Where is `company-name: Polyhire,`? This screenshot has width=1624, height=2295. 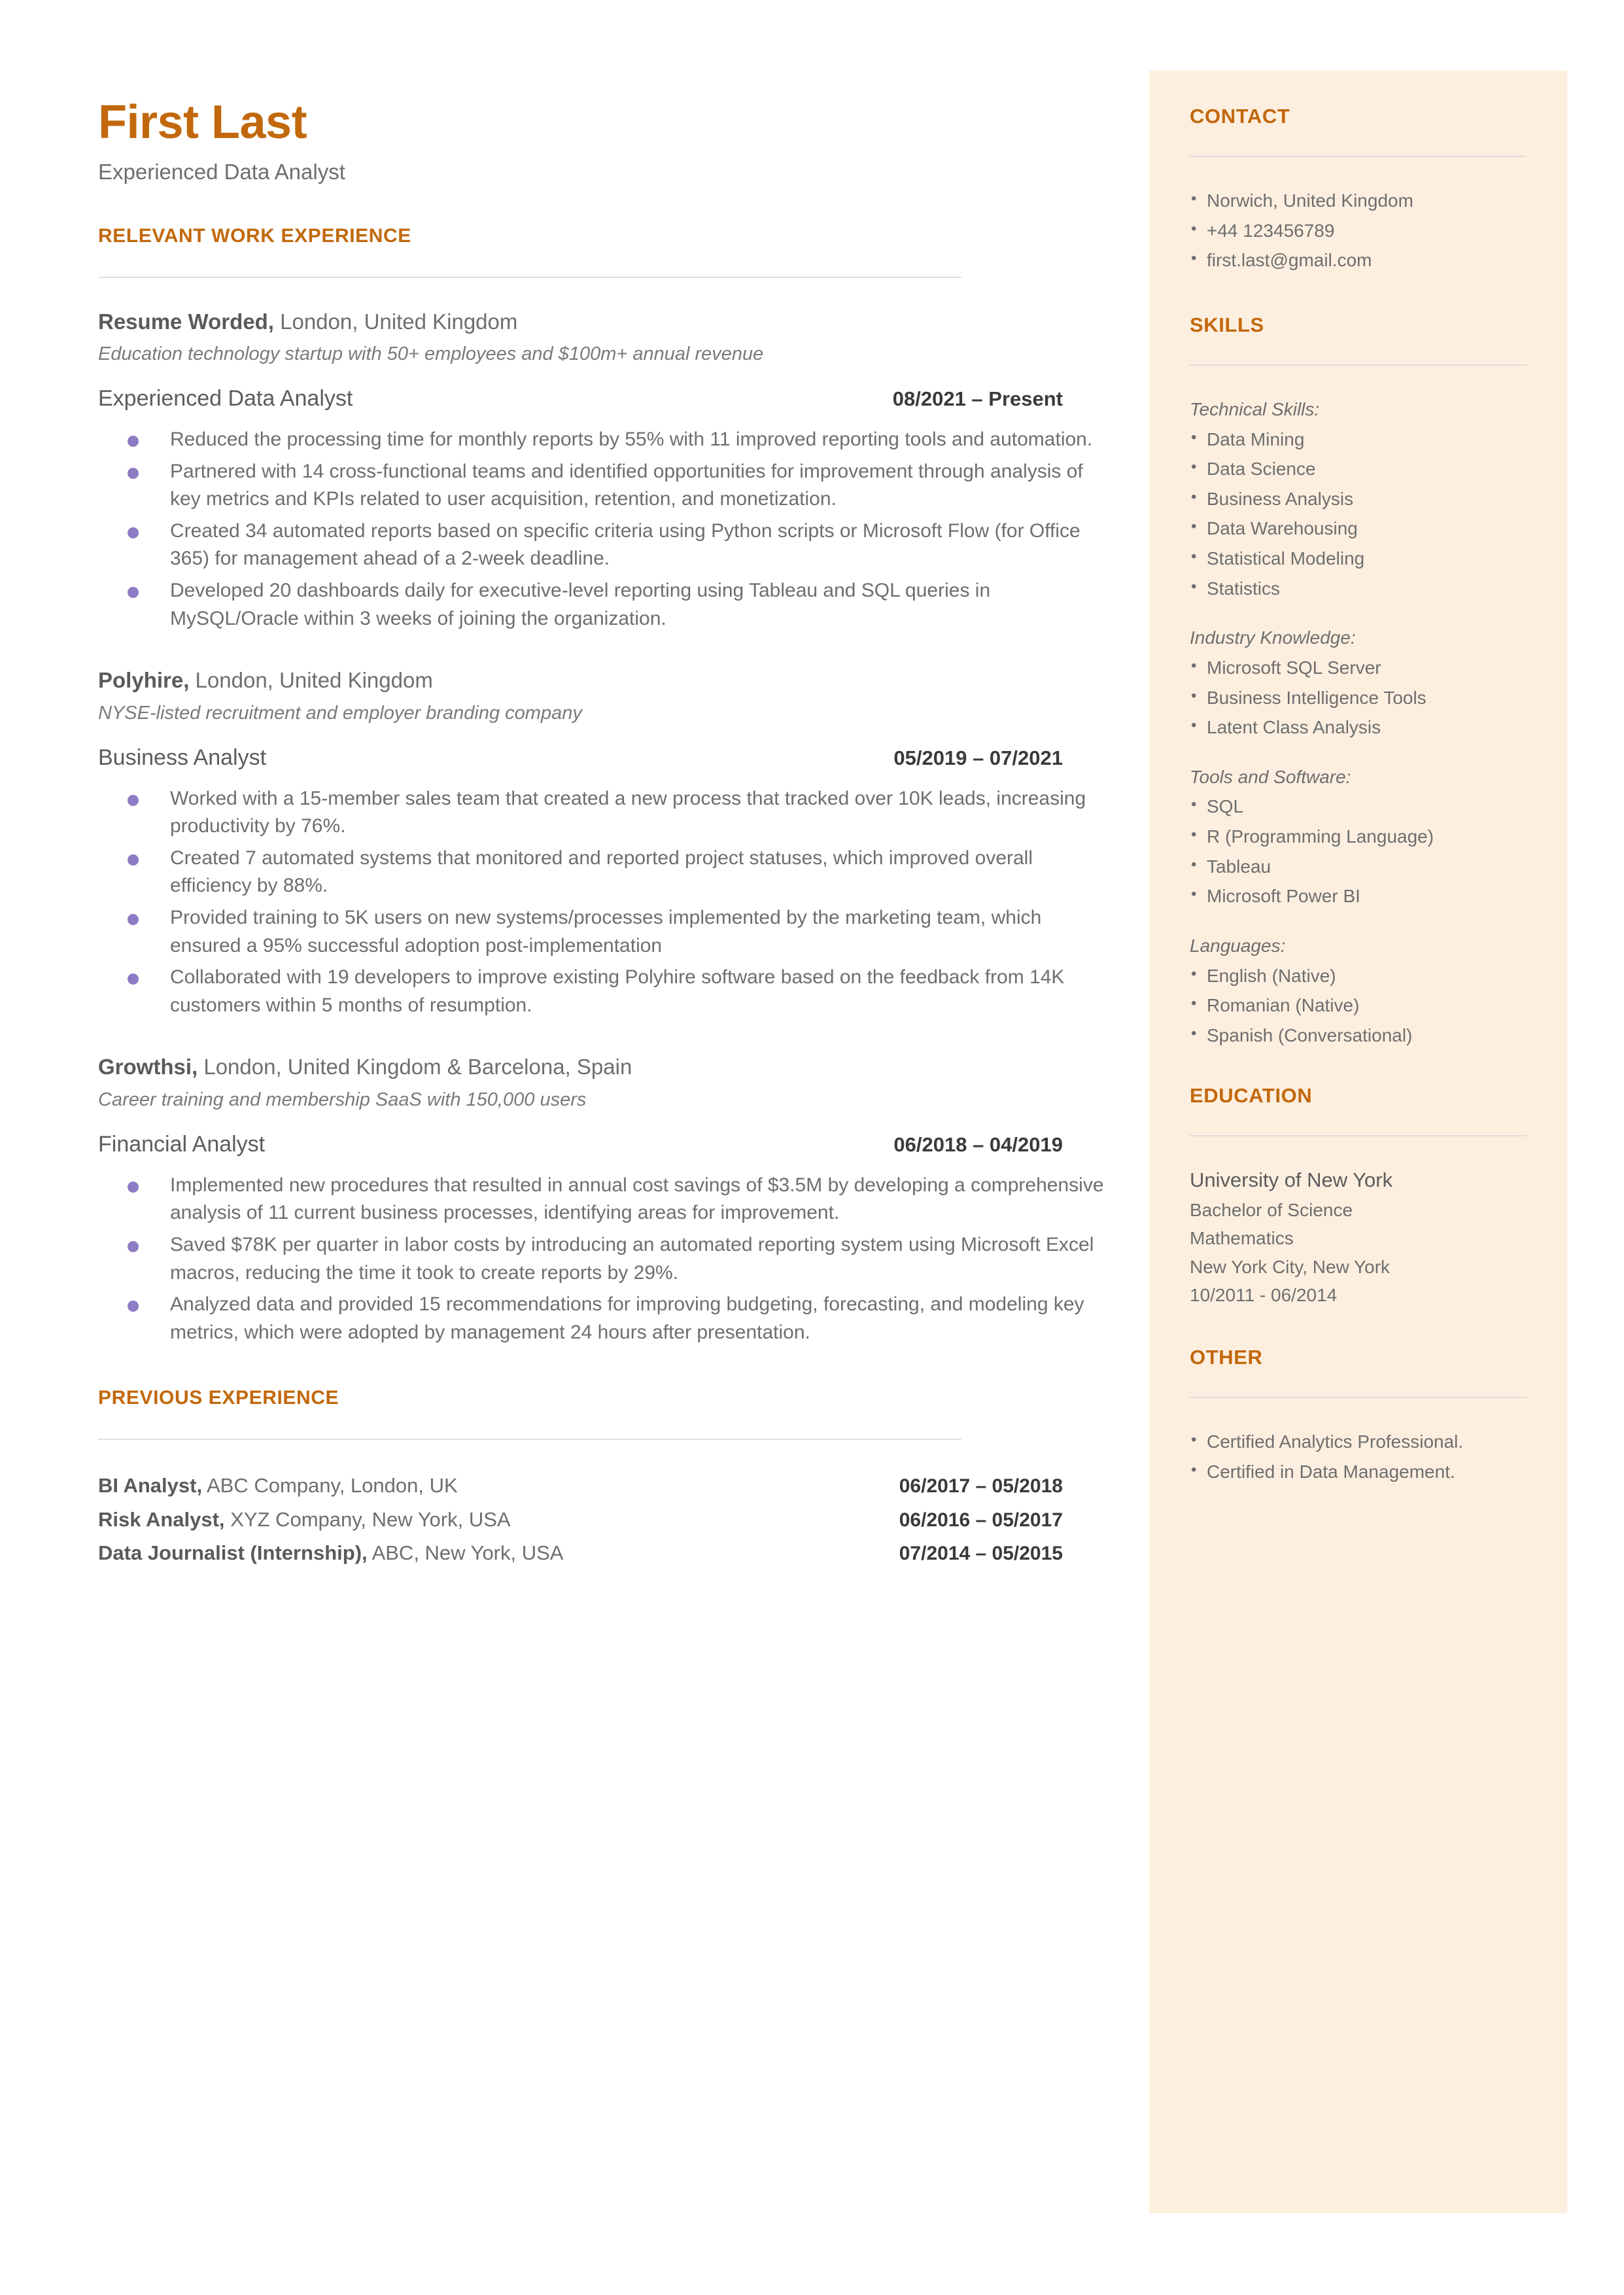
company-name: Polyhire, is located at coordinates (144, 680).